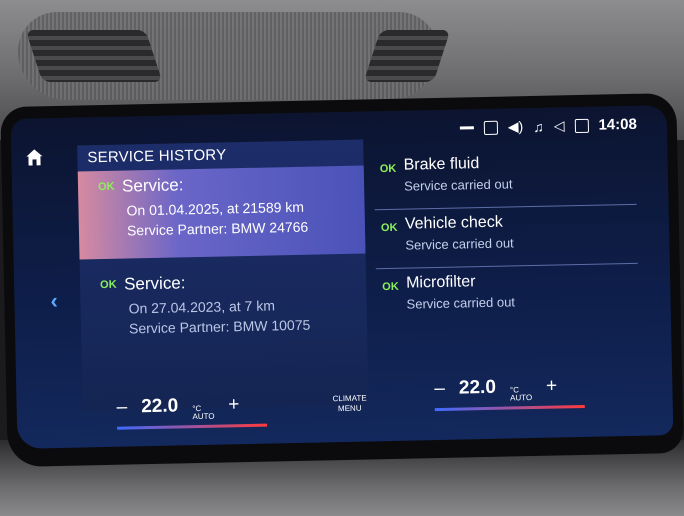 This screenshot has width=684, height=516. What do you see at coordinates (34, 157) in the screenshot?
I see `home-icon` at bounding box center [34, 157].